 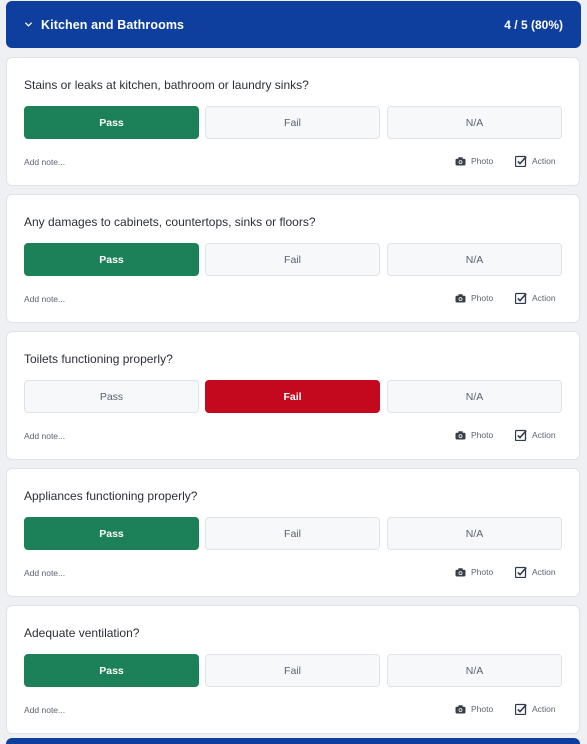 I want to click on question-text: Toilets functioning properly?, so click(x=98, y=359).